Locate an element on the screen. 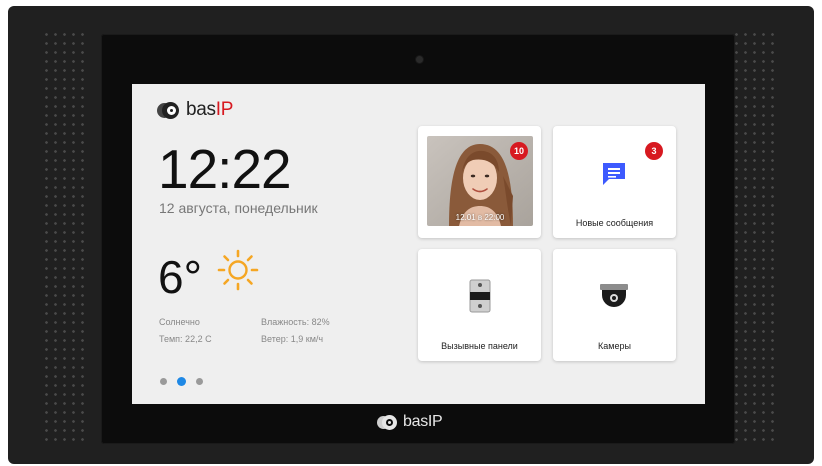  message-icon is located at coordinates (614, 174).